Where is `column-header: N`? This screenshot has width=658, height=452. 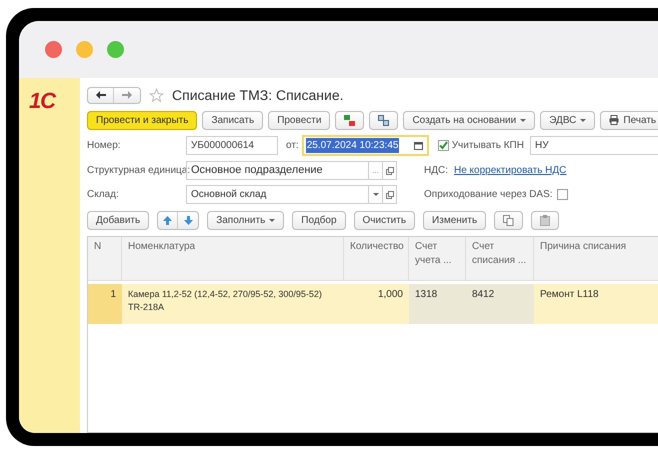
column-header: N is located at coordinates (105, 258).